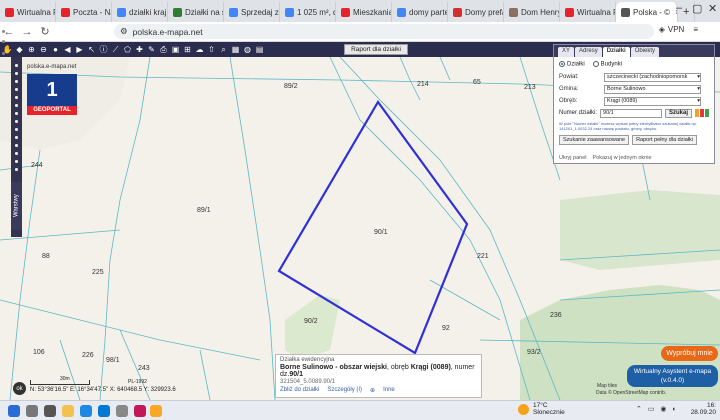 The height and width of the screenshot is (420, 720). What do you see at coordinates (103, 49) in the screenshot?
I see `info-icon: ⓘ` at bounding box center [103, 49].